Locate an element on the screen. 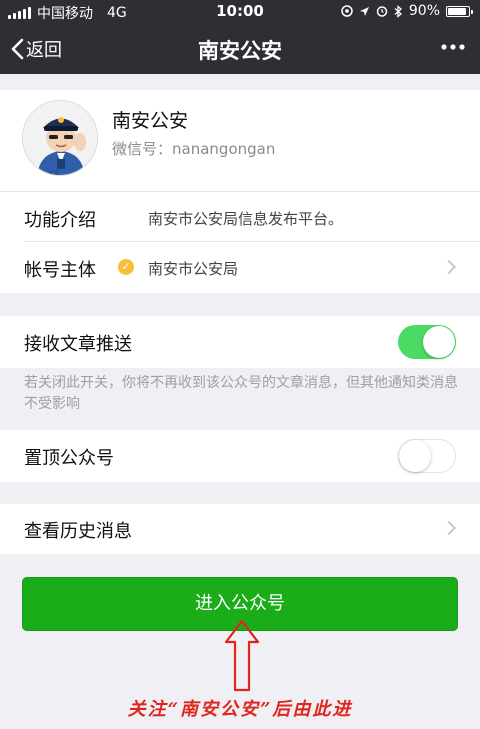 The image size is (480, 729). top-bar: 中国移动 4G 10:00 90% 返回 南安公安 is located at coordinates (240, 37).